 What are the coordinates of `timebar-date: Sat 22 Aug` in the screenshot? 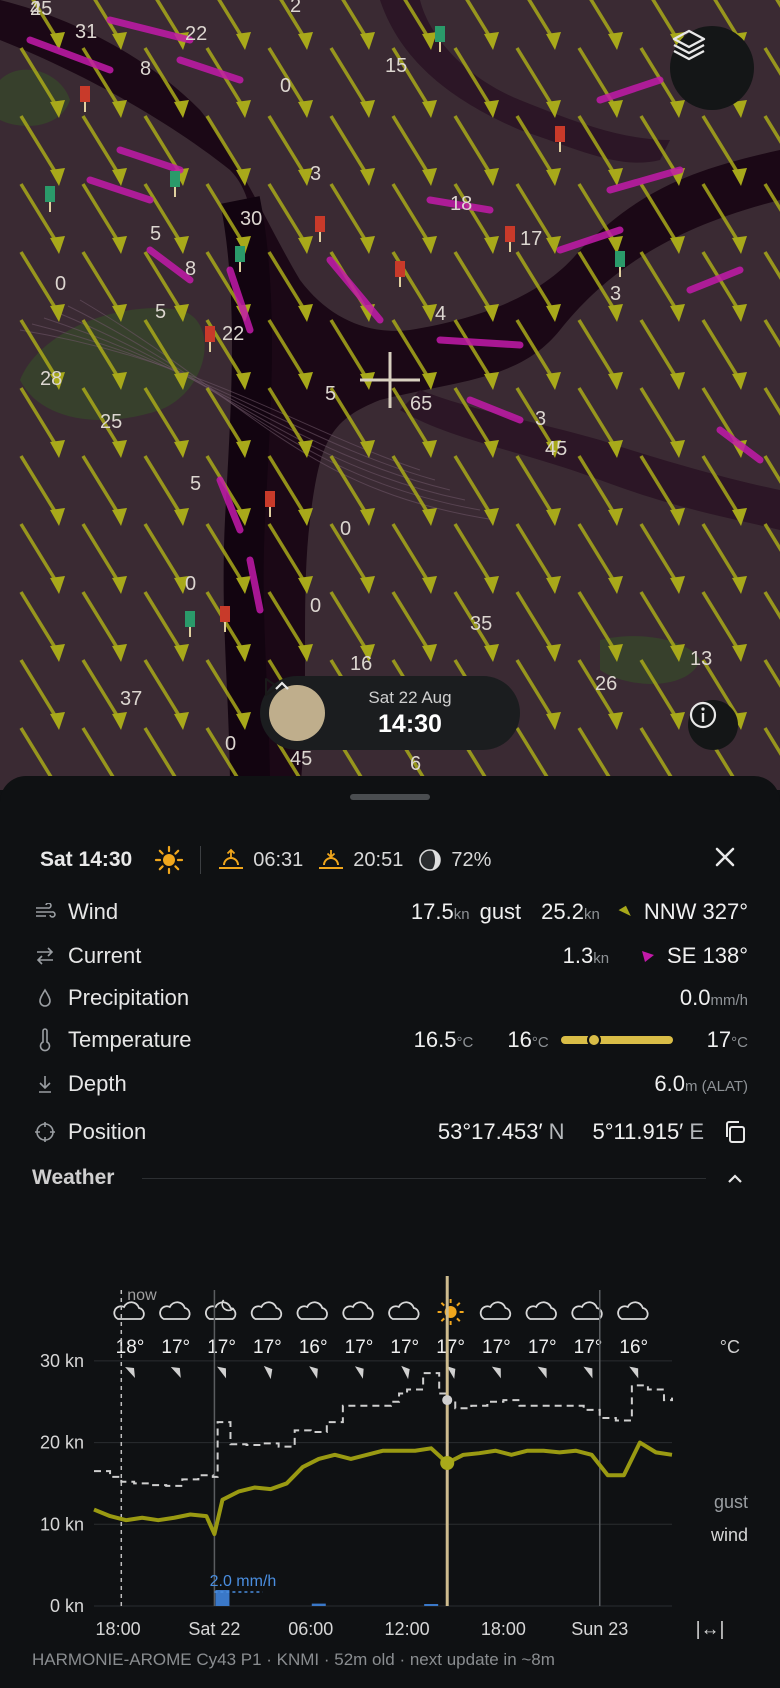 It's located at (410, 697).